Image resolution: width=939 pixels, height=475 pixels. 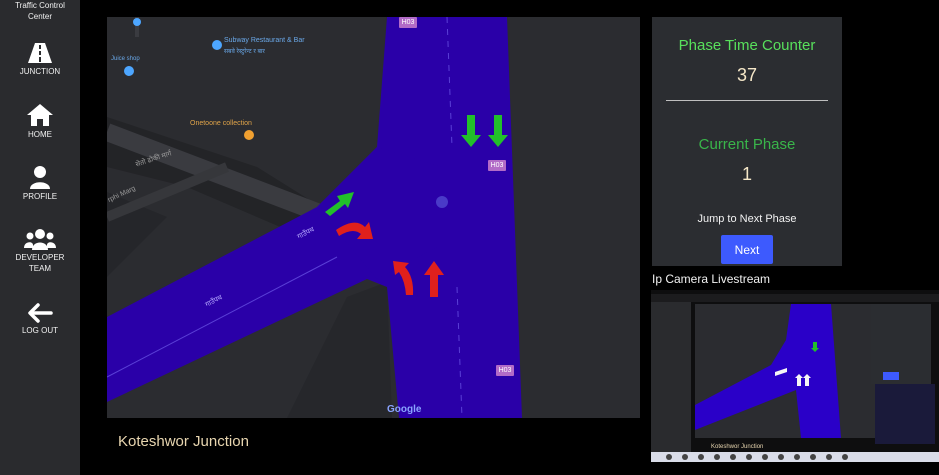 What do you see at coordinates (39, 330) in the screenshot?
I see `sidebar-item-label: LOG OUT` at bounding box center [39, 330].